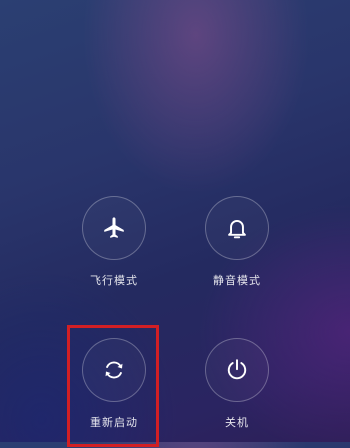 The height and width of the screenshot is (448, 350). I want to click on shutdown-label: 关机, so click(237, 422).